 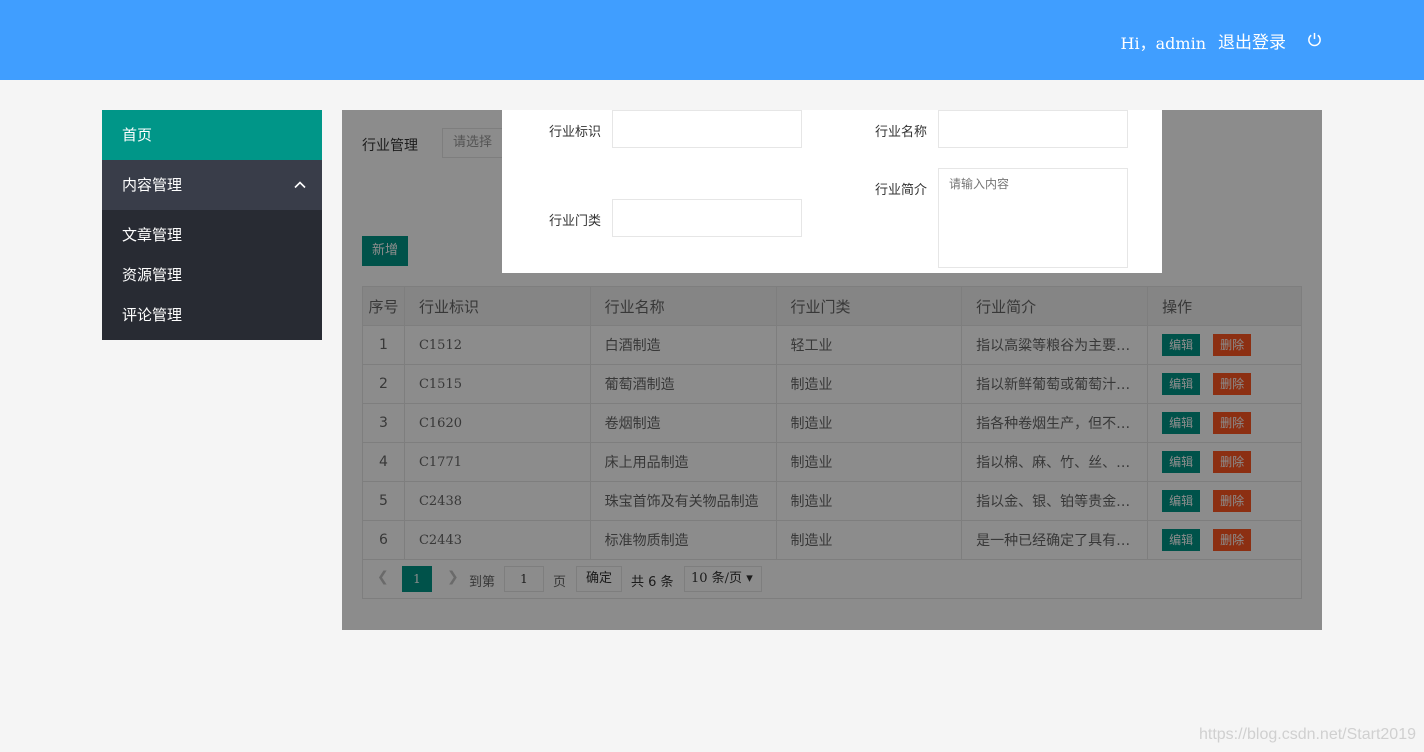 What do you see at coordinates (712, 40) in the screenshot?
I see `top-header: Hi，admin 退出登录` at bounding box center [712, 40].